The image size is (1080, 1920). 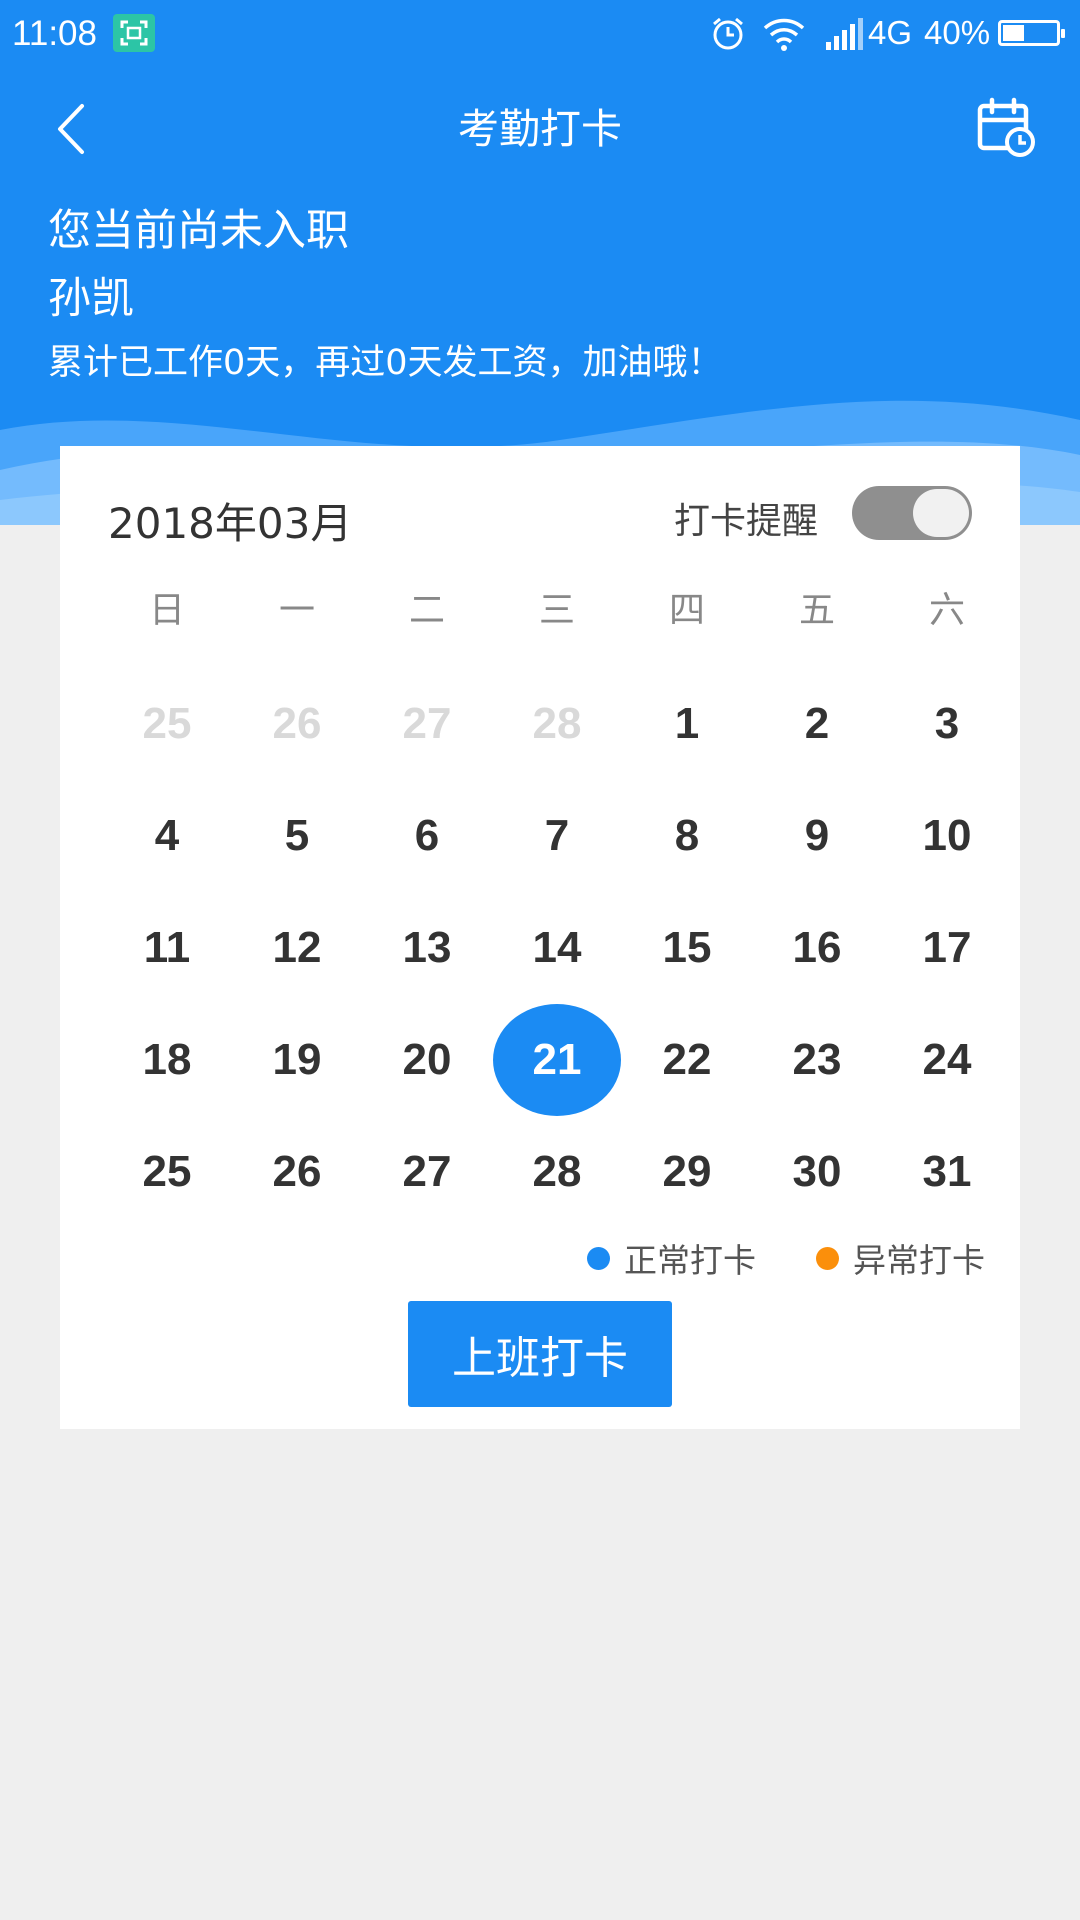 I want to click on day-number: 16, so click(x=817, y=947).